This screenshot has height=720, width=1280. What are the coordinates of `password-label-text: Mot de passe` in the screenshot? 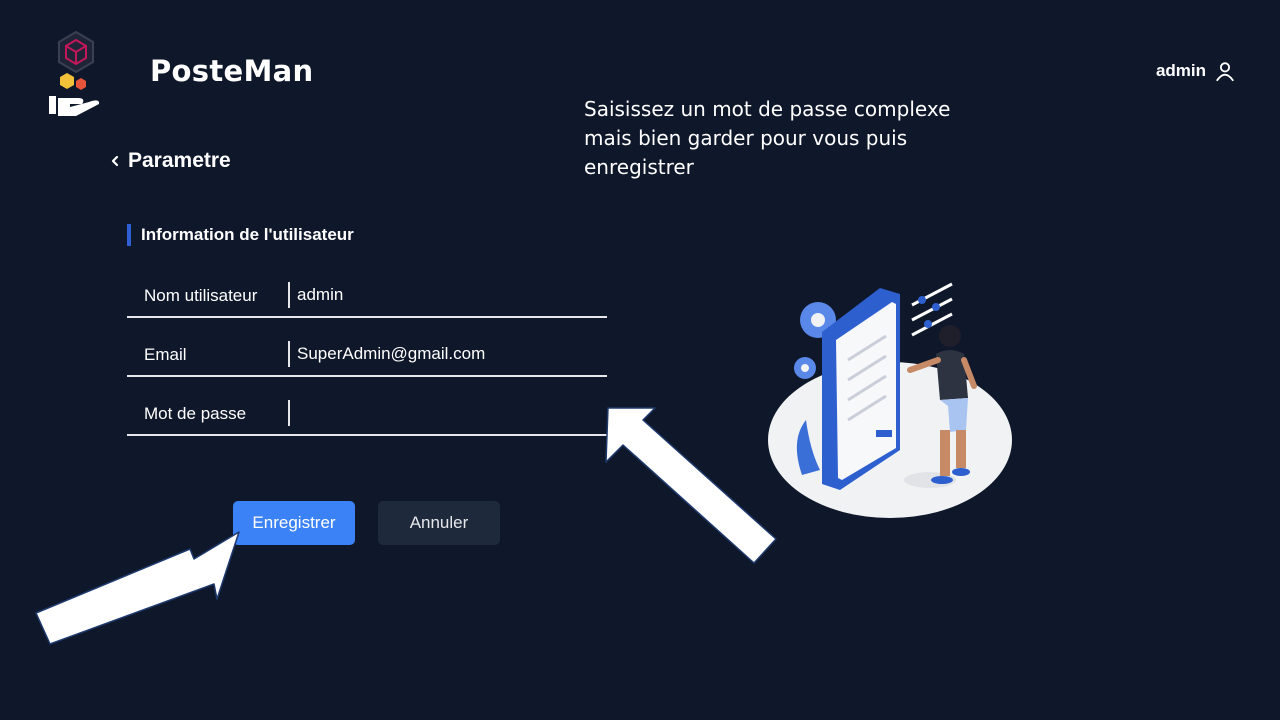 It's located at (195, 413).